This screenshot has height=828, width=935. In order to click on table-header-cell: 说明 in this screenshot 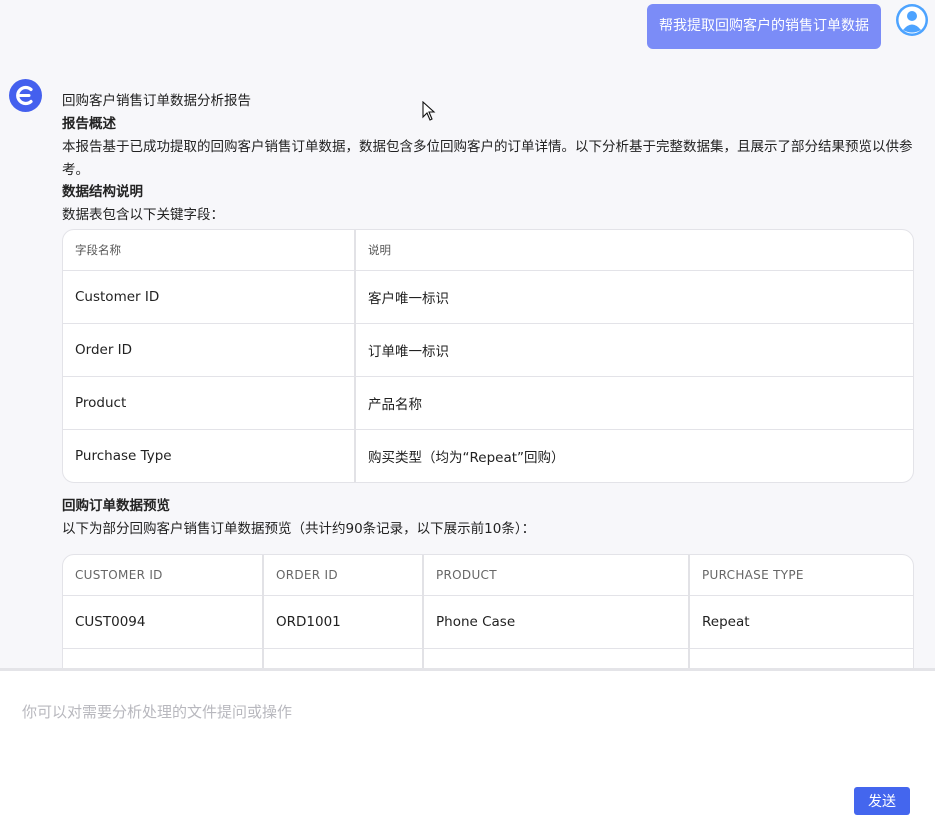, I will do `click(633, 250)`.